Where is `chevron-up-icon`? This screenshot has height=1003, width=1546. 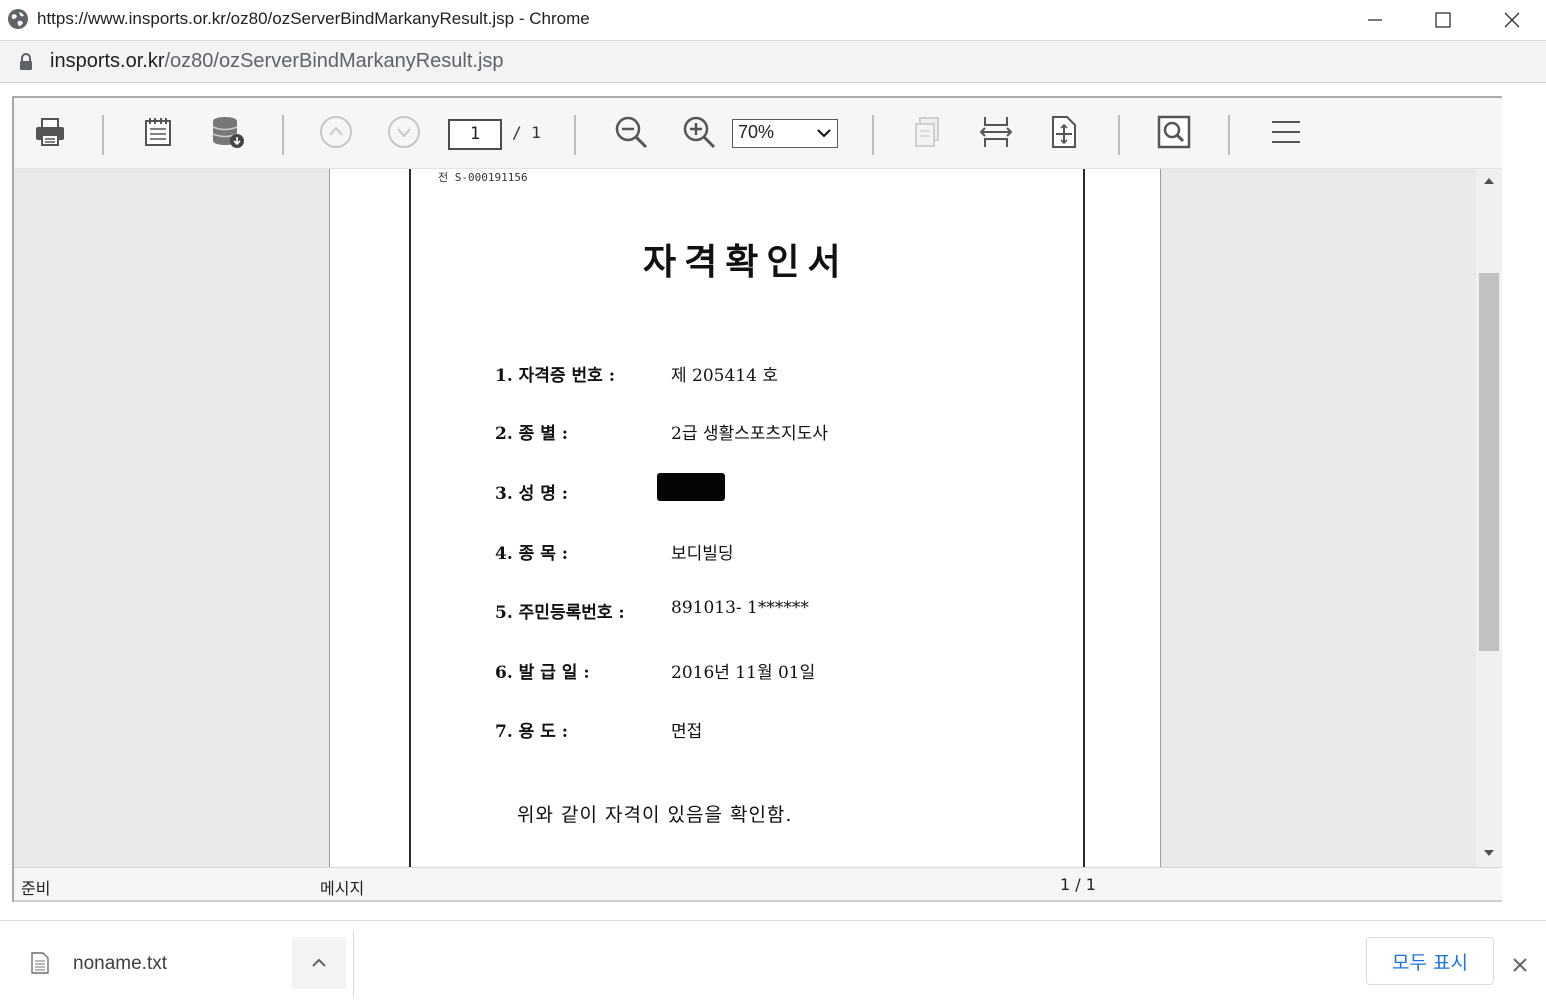 chevron-up-icon is located at coordinates (319, 962).